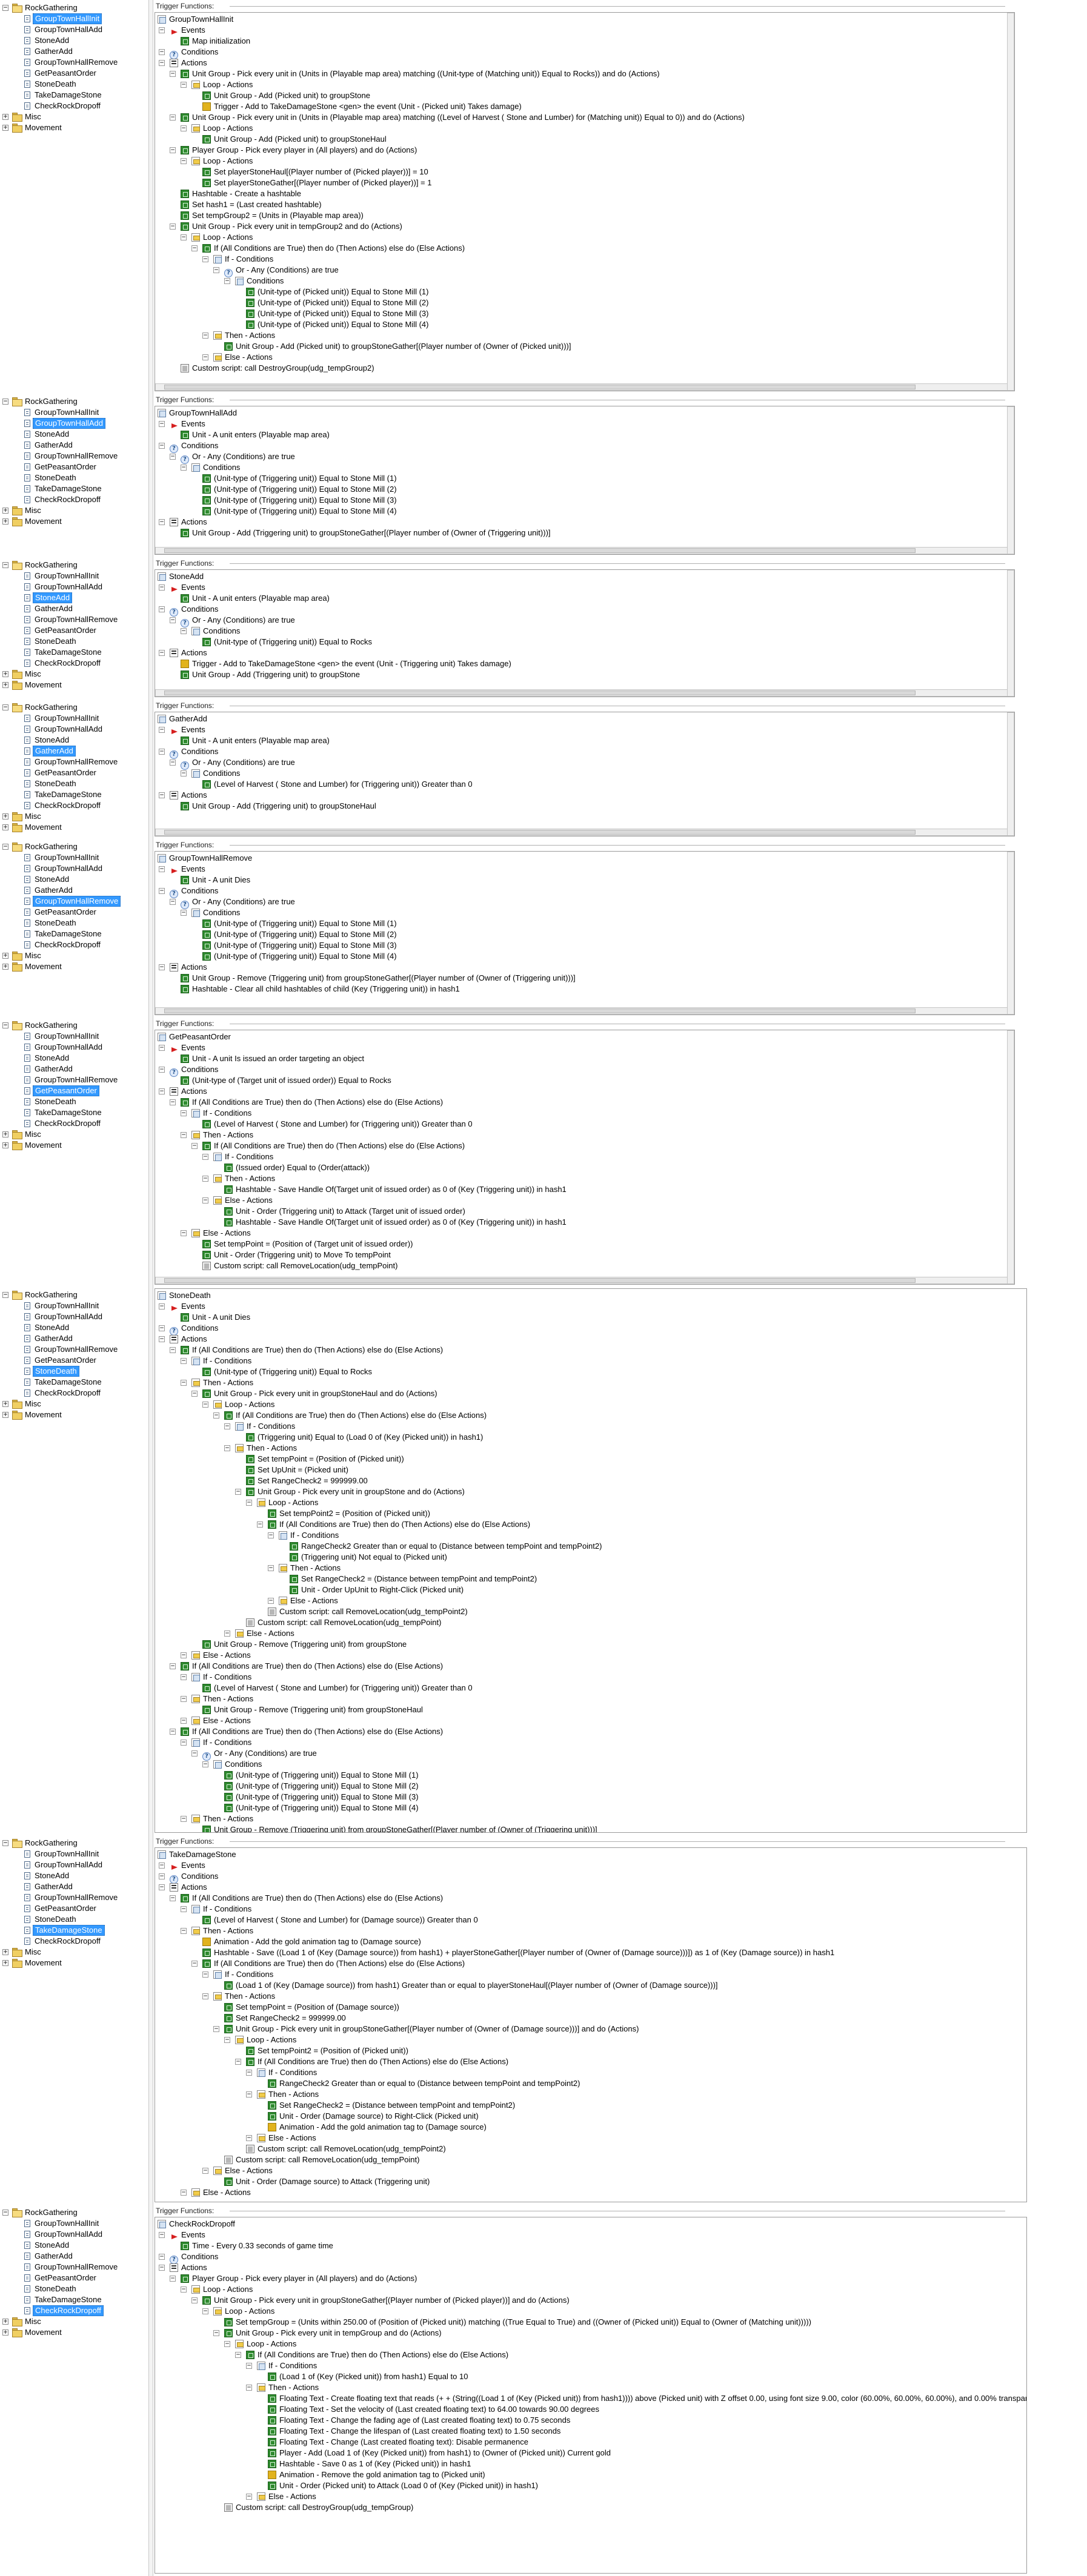 The height and width of the screenshot is (2576, 1087). What do you see at coordinates (216, 1655) in the screenshot?
I see `trigger-line: − Else - Actions` at bounding box center [216, 1655].